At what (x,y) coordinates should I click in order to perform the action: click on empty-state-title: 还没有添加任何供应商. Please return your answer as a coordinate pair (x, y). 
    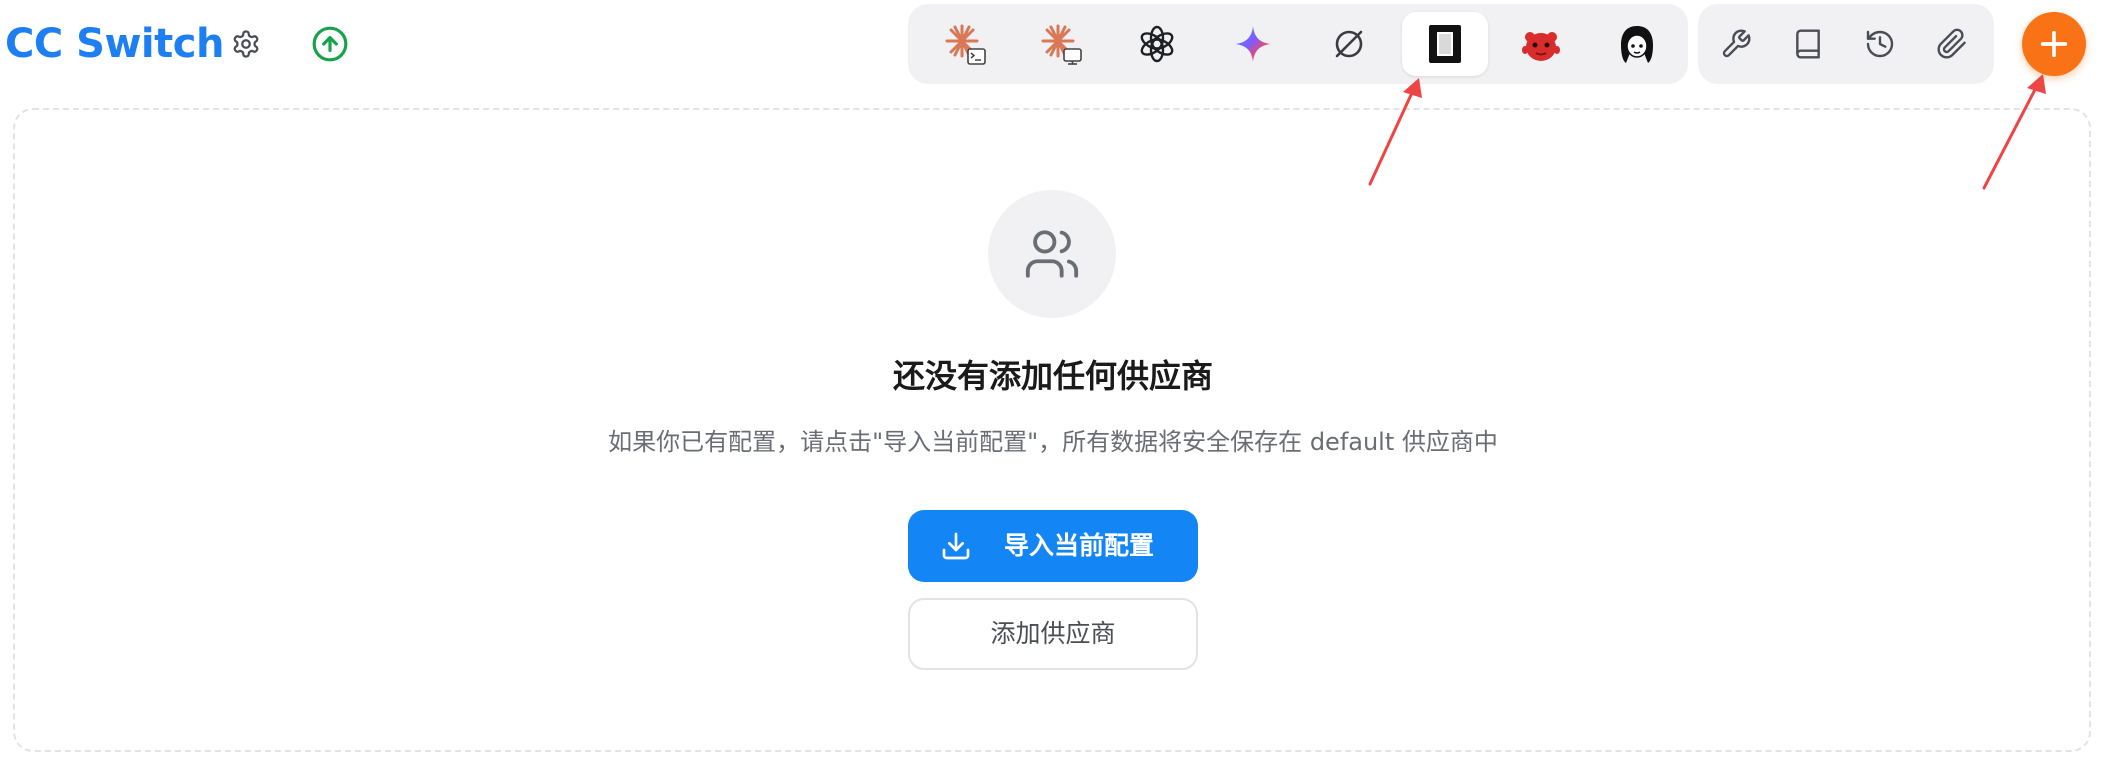
    Looking at the image, I should click on (1052, 376).